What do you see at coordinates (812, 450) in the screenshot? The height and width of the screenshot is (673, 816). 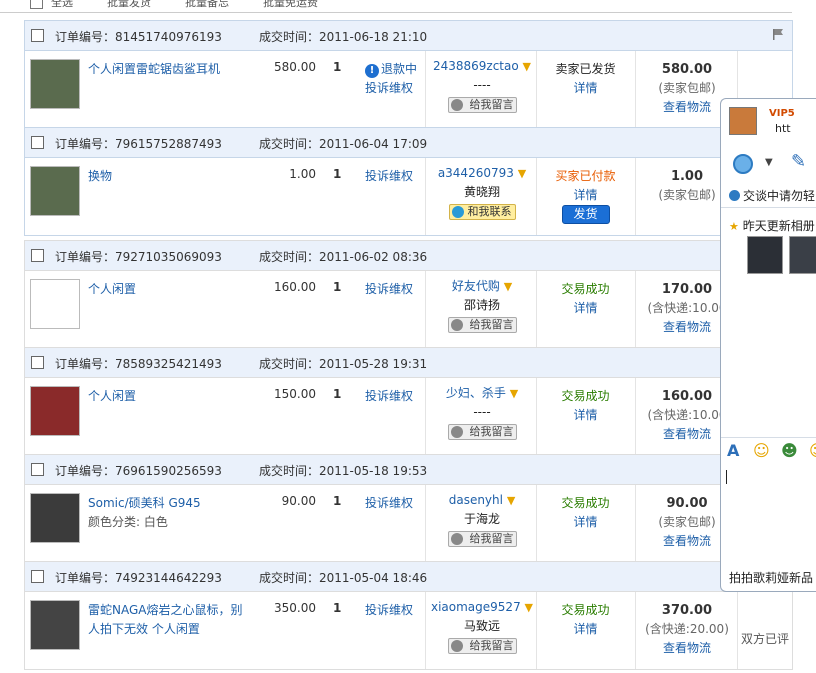 I see `more-emoji-icon: ☺` at bounding box center [812, 450].